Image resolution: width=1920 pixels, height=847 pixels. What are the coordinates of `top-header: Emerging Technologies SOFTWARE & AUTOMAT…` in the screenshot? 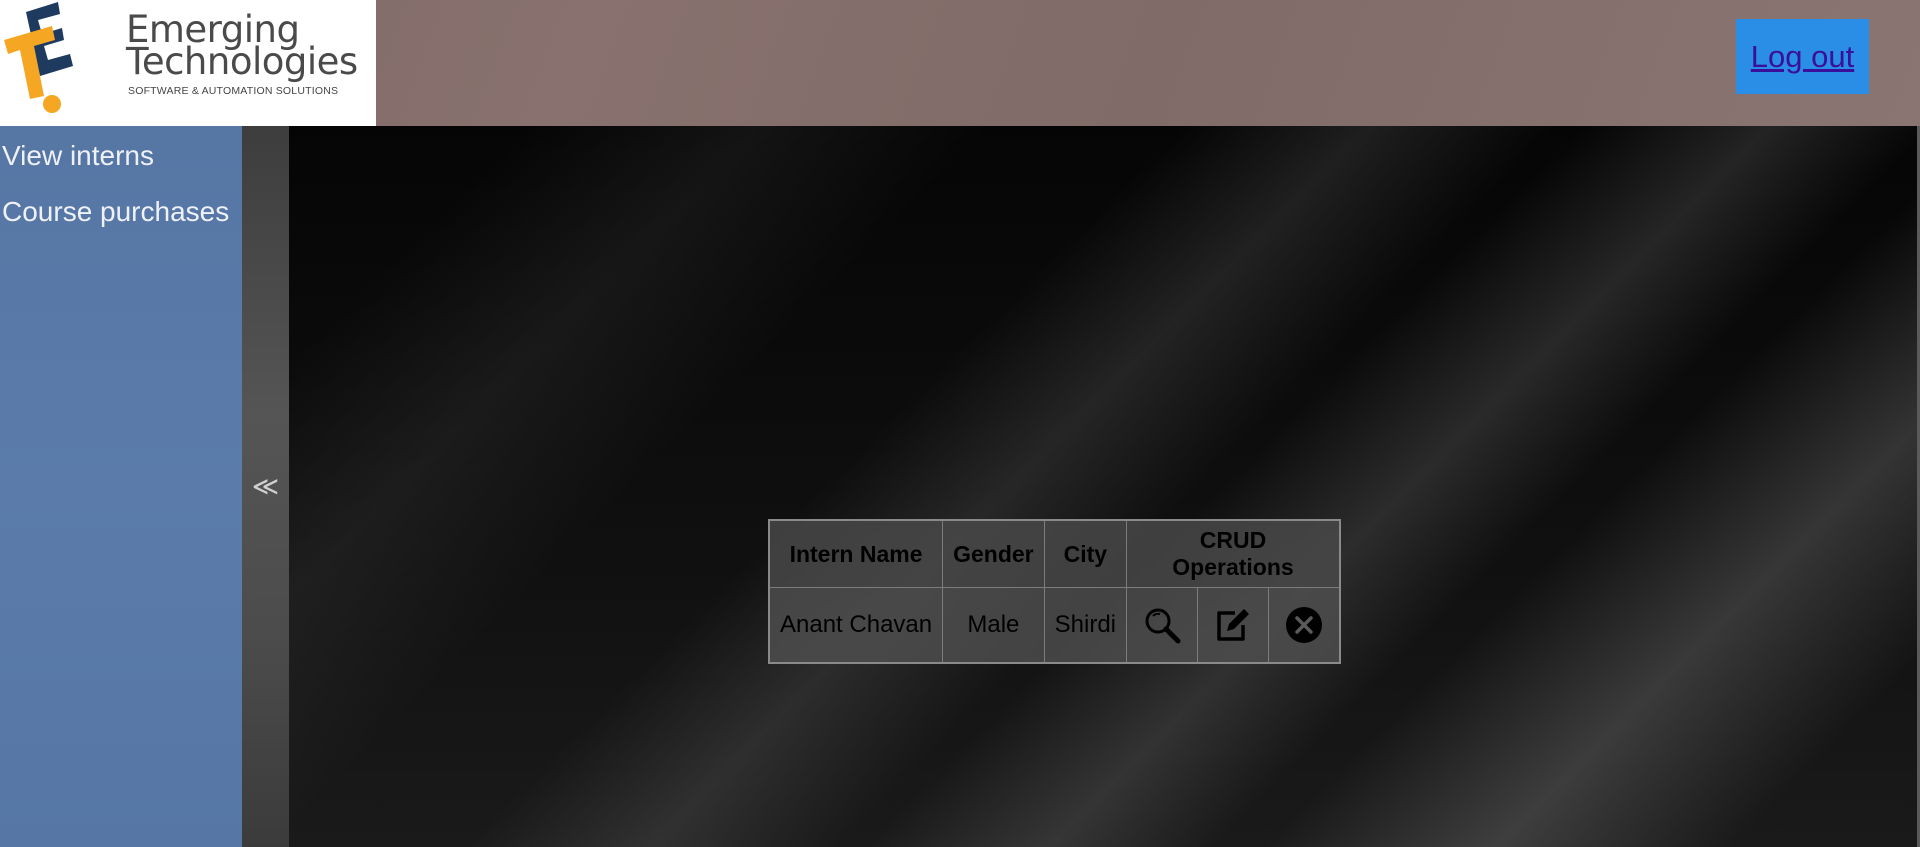 It's located at (960, 63).